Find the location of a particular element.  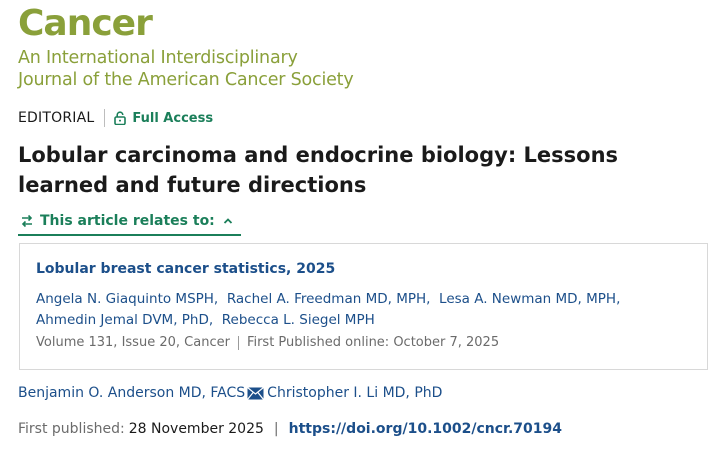

article-type: EDITORIAL is located at coordinates (56, 118).